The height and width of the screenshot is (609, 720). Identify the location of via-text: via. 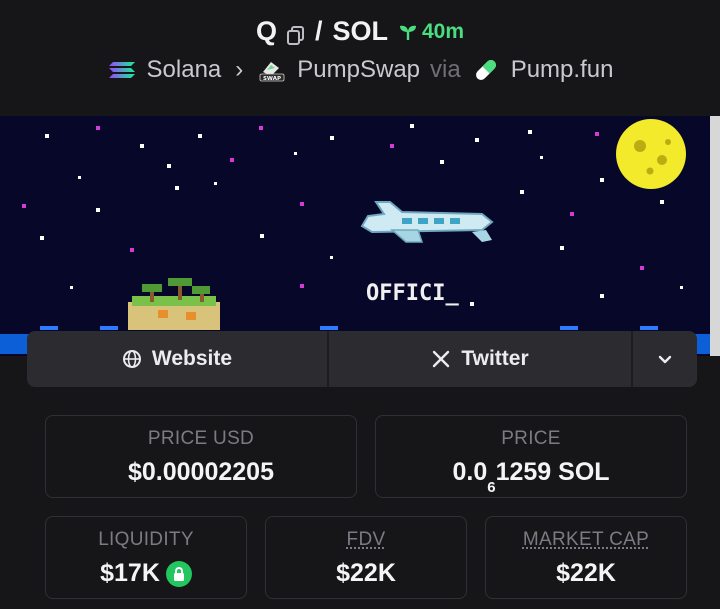
(445, 69).